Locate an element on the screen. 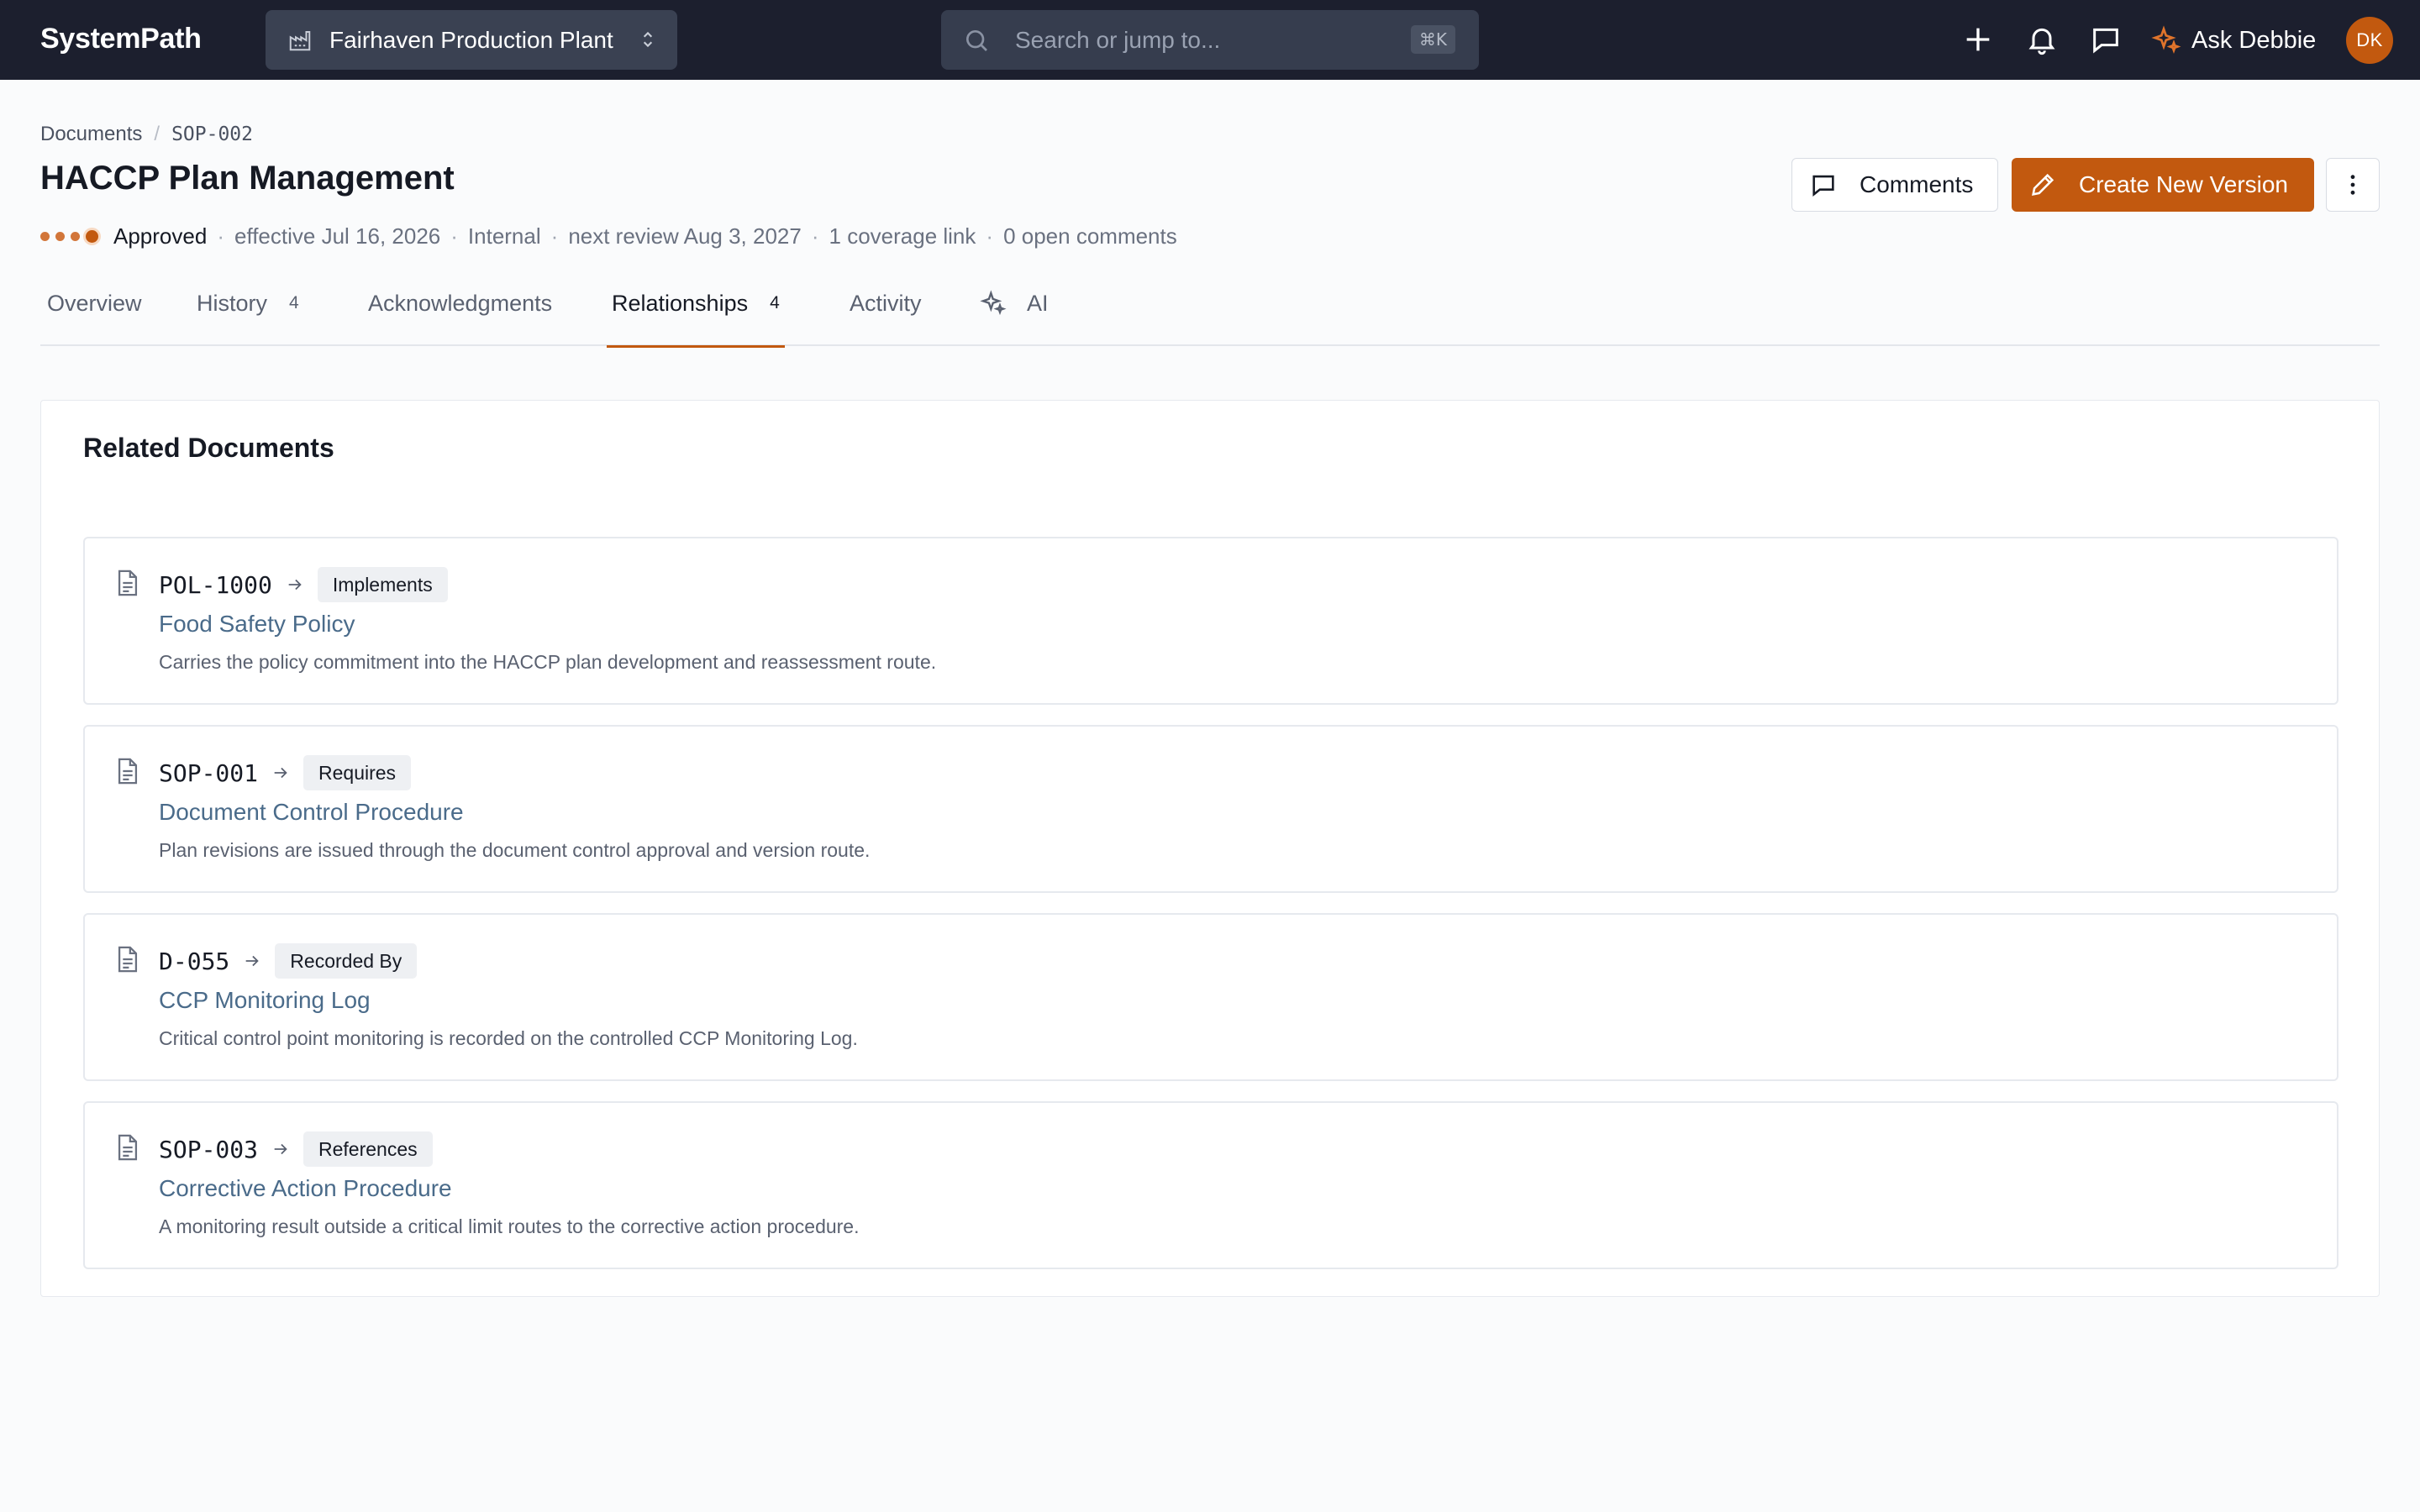 The width and height of the screenshot is (2420, 1512). bell-icon is located at coordinates (2042, 39).